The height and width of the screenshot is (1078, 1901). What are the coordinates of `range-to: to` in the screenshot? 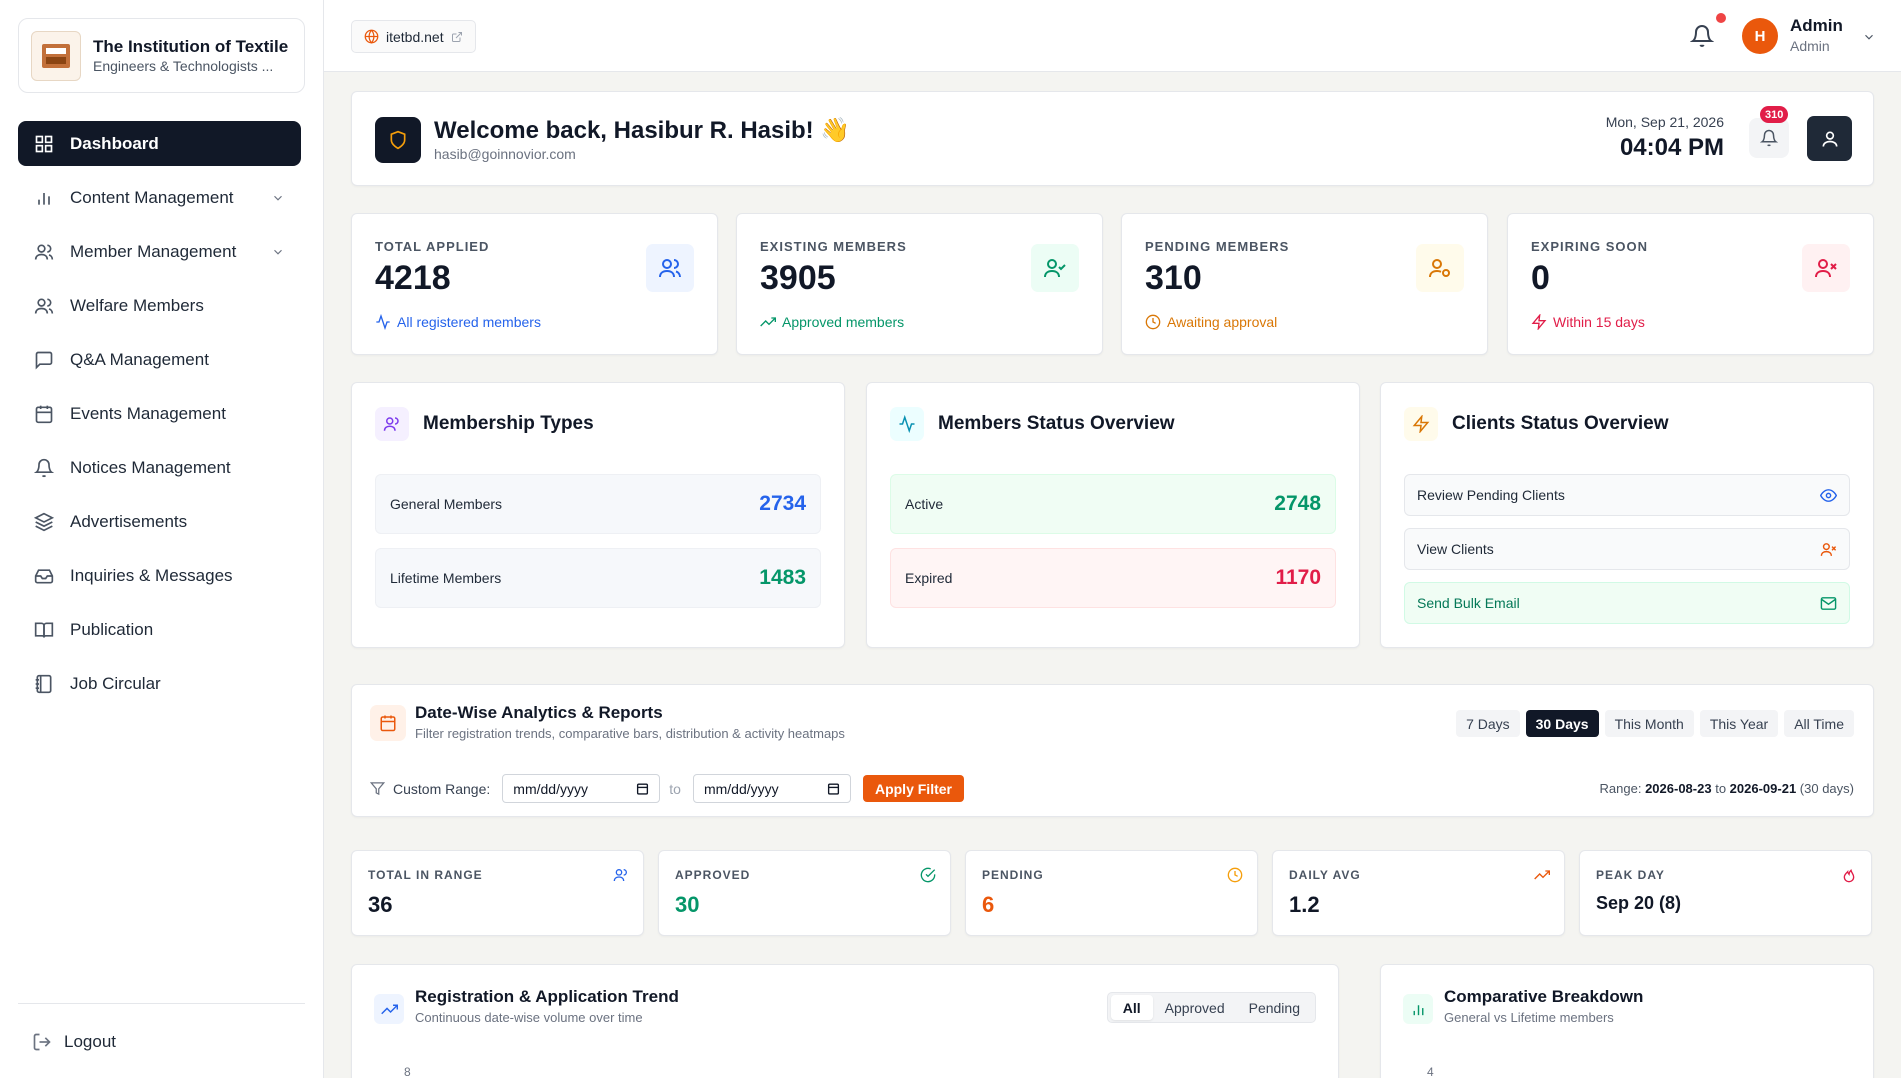 It's located at (1721, 788).